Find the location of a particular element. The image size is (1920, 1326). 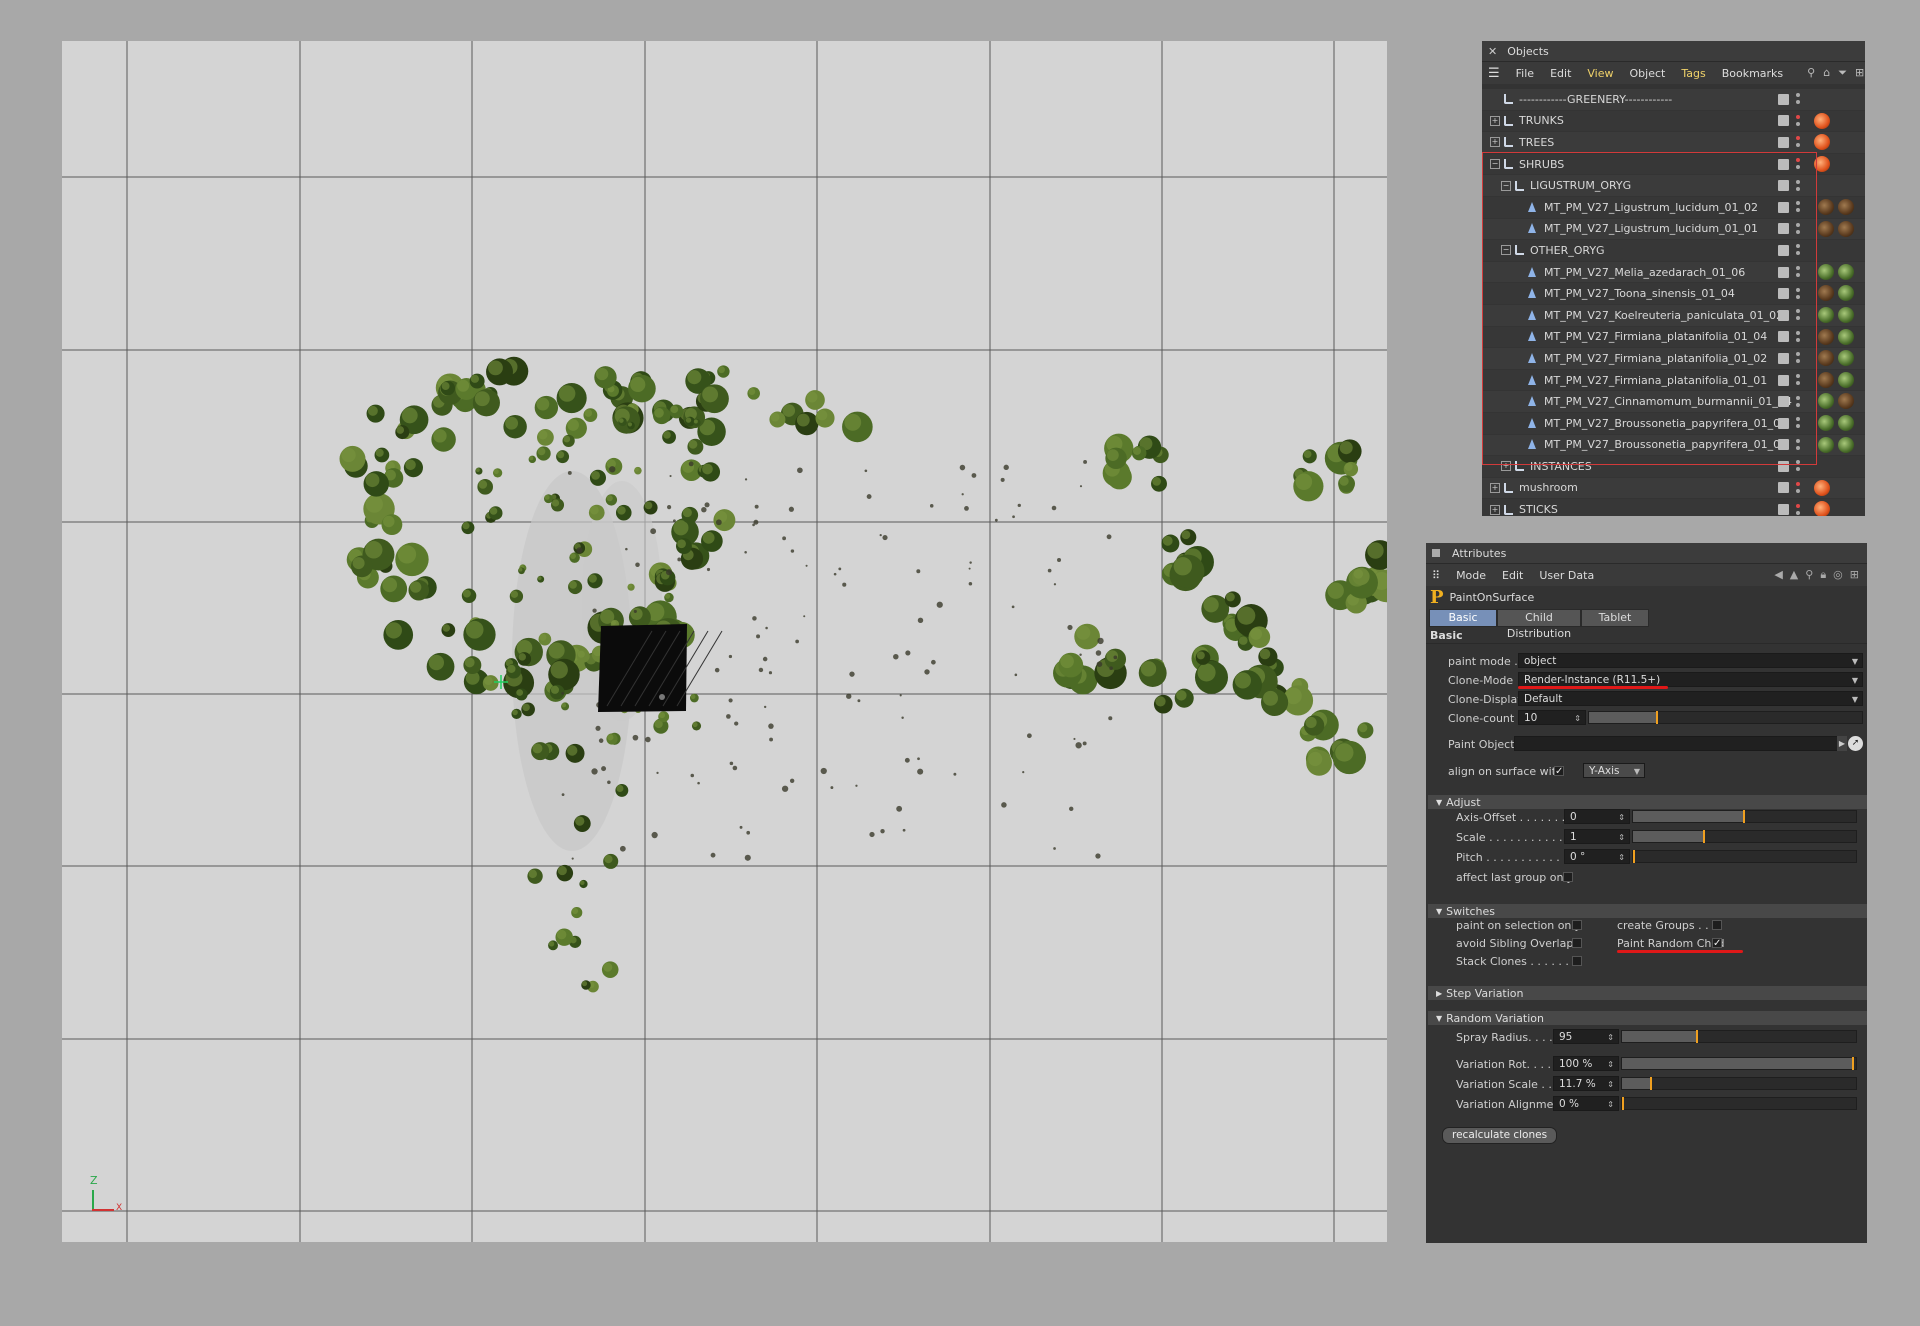

pitch-slider is located at coordinates (1744, 856).